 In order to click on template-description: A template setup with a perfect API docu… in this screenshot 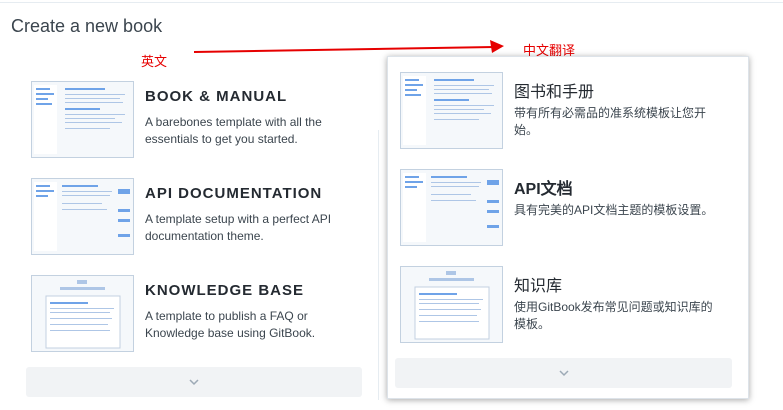, I will do `click(238, 227)`.